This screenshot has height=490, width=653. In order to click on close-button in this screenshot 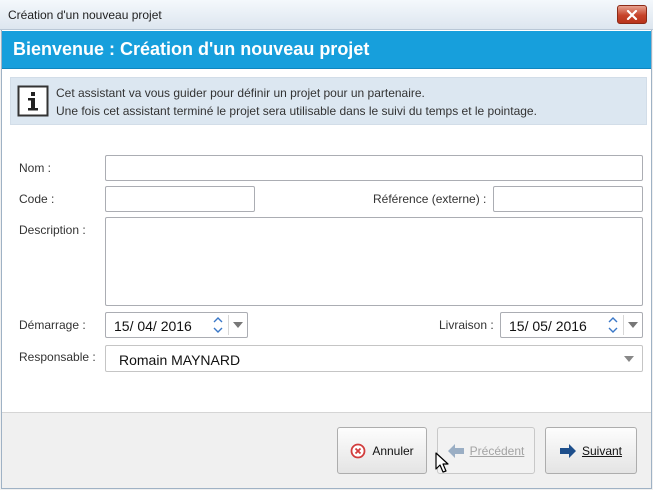, I will do `click(632, 14)`.